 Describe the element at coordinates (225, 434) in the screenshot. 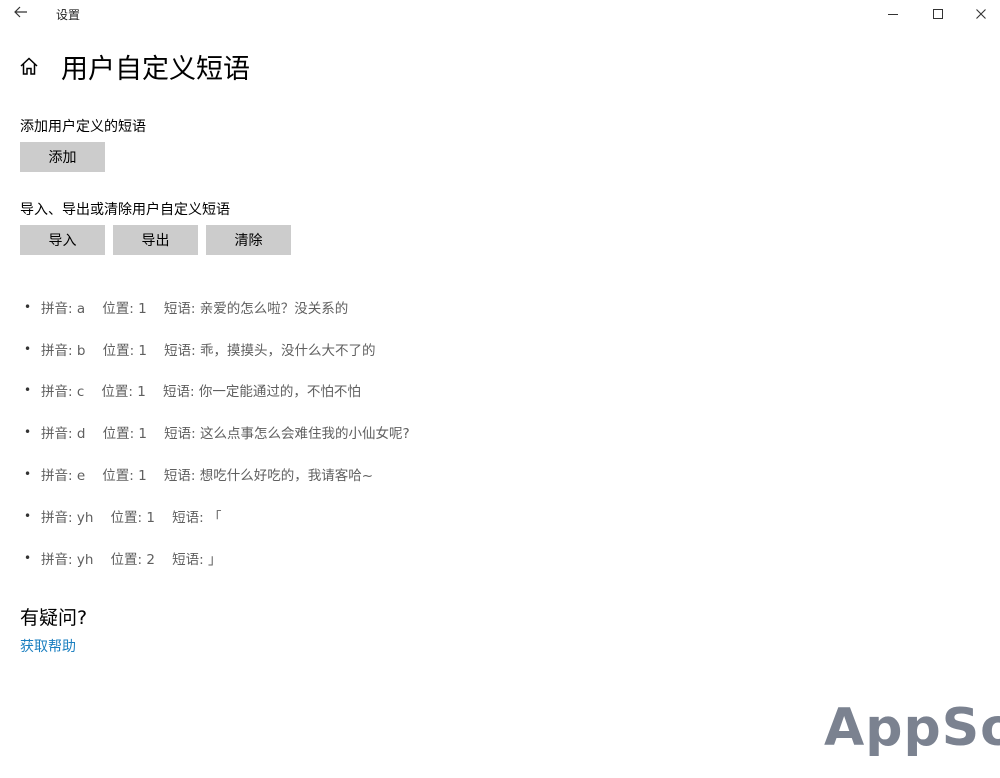

I see `phrase-text: 拼音: d 位置: 1 短语: 这么点事怎么会难住我的小仙女呢?` at that location.